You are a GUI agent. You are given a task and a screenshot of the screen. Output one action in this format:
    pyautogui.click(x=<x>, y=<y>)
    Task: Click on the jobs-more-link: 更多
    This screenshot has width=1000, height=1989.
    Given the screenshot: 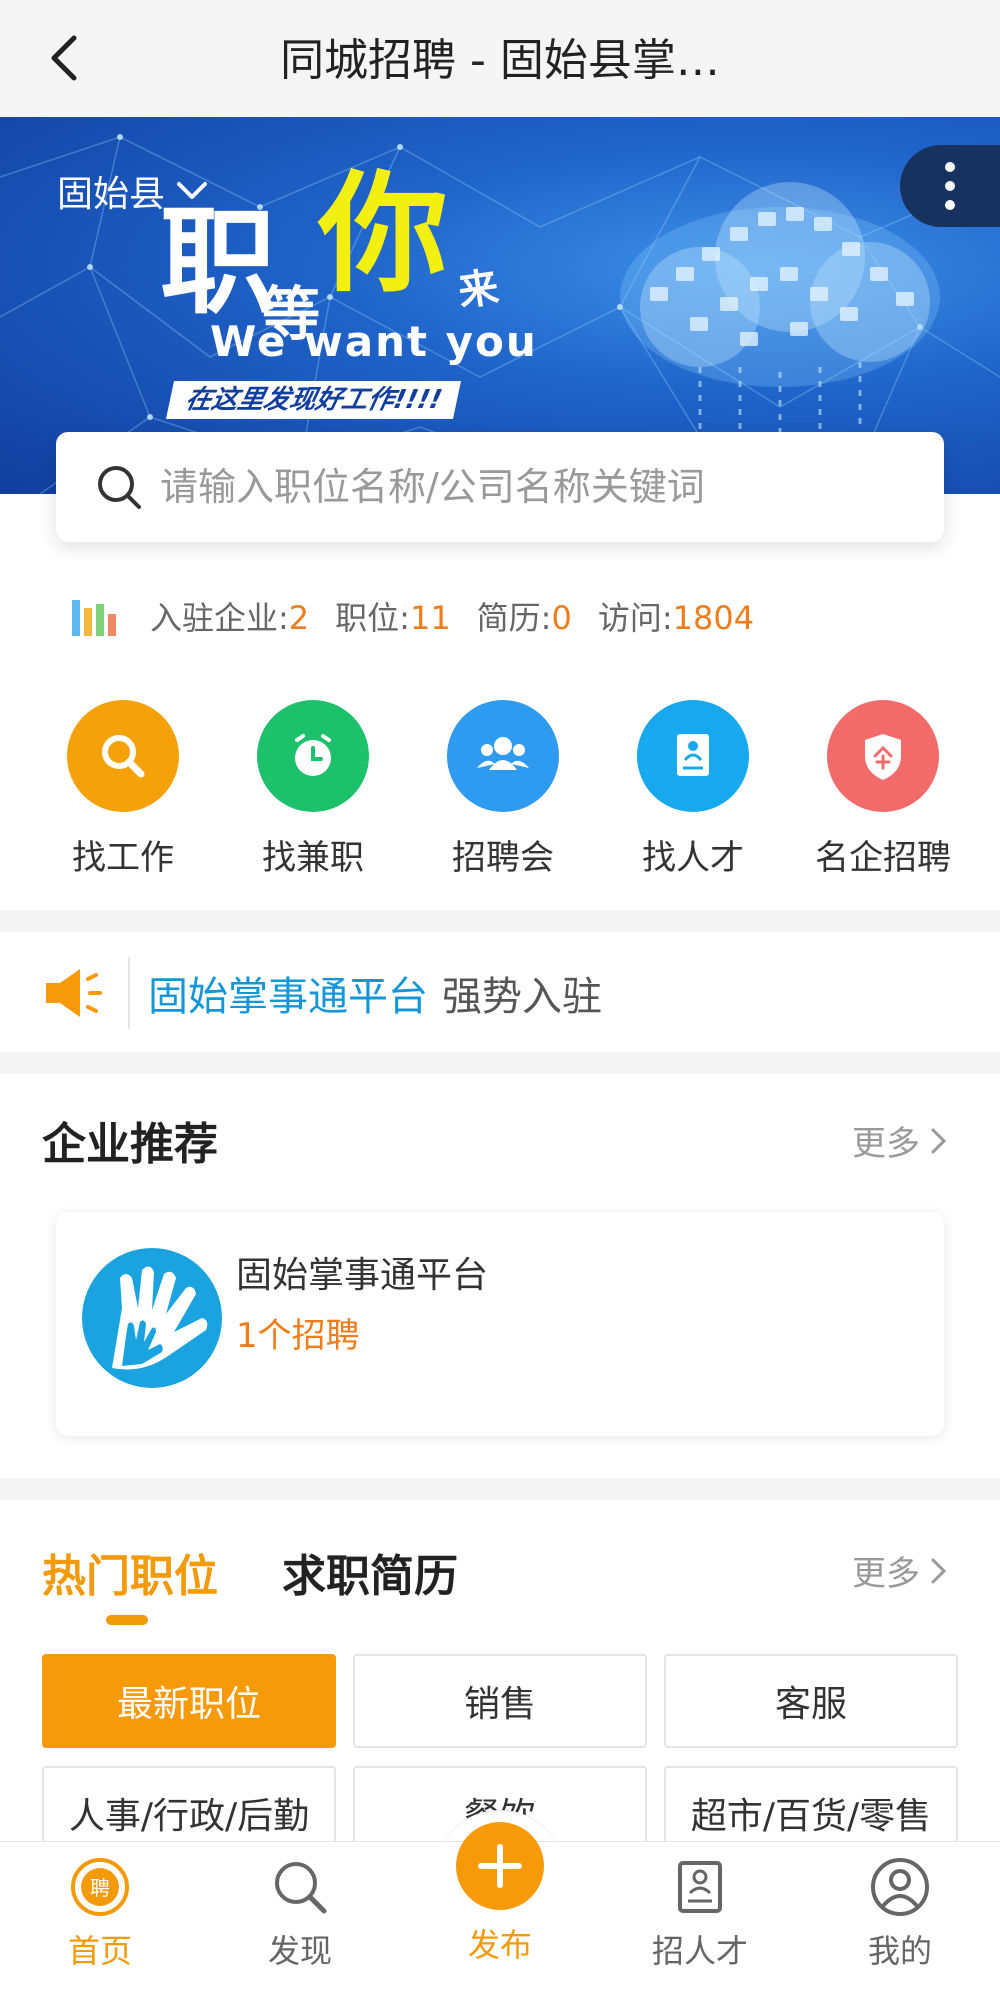 What is the action you would take?
    pyautogui.click(x=900, y=1570)
    